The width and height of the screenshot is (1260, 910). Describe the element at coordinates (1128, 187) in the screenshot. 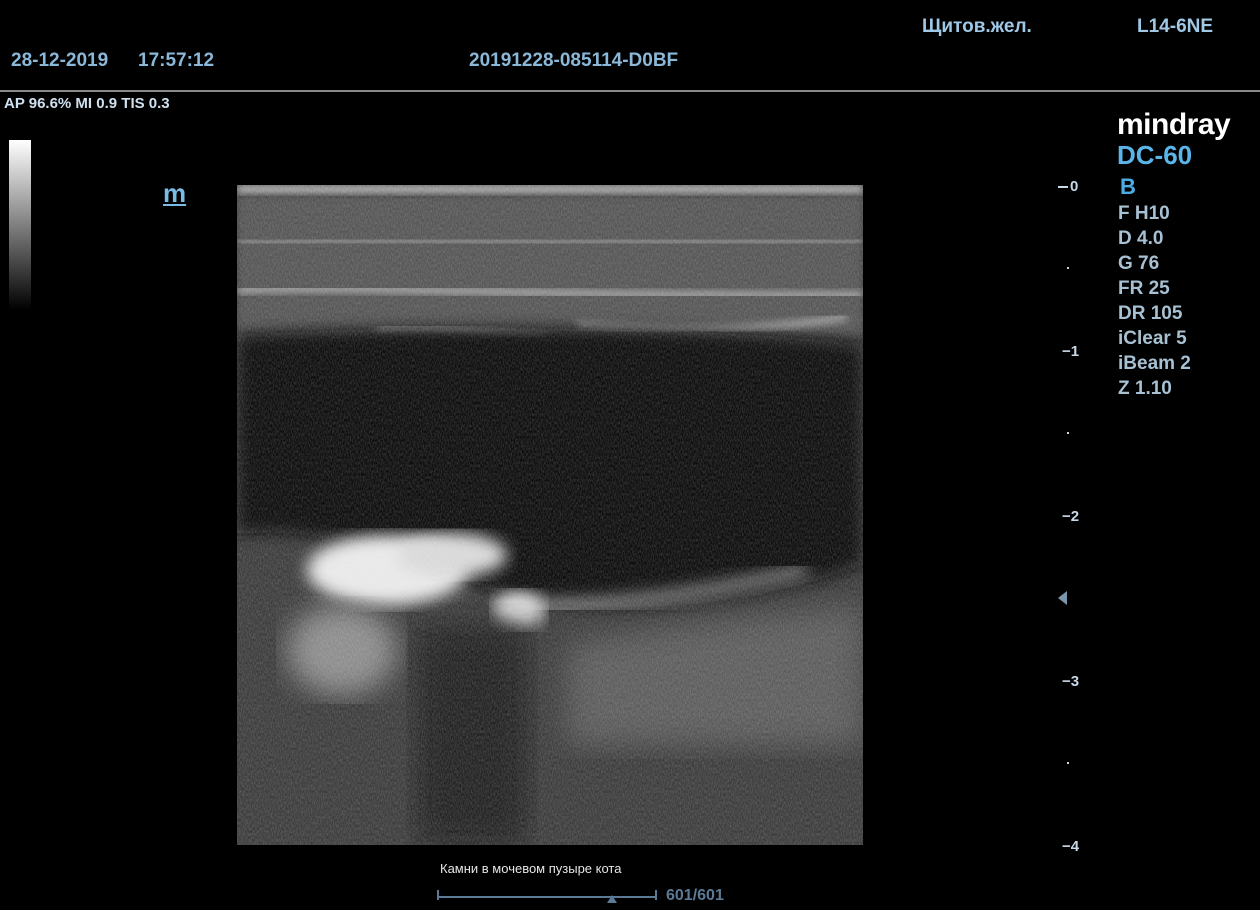

I see `imaging-mode: B` at that location.